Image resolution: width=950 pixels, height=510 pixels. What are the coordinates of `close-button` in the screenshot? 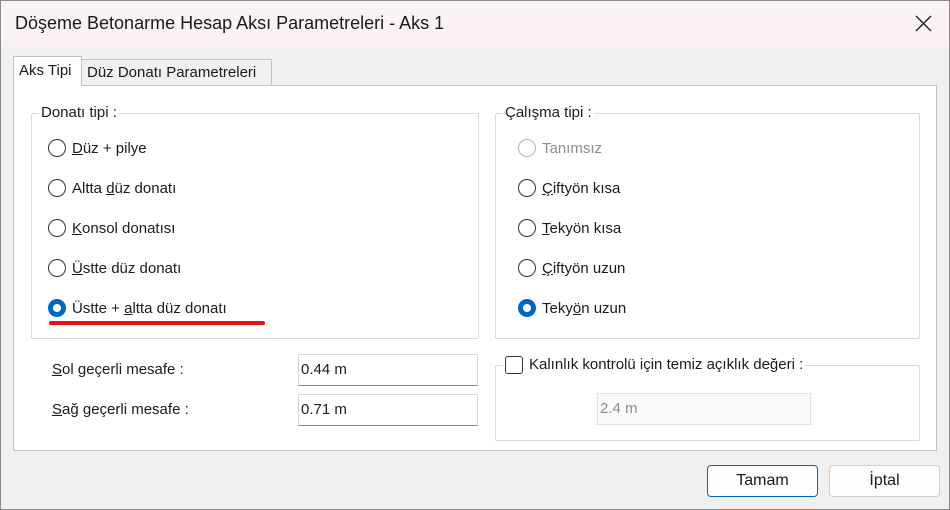 It's located at (923, 24).